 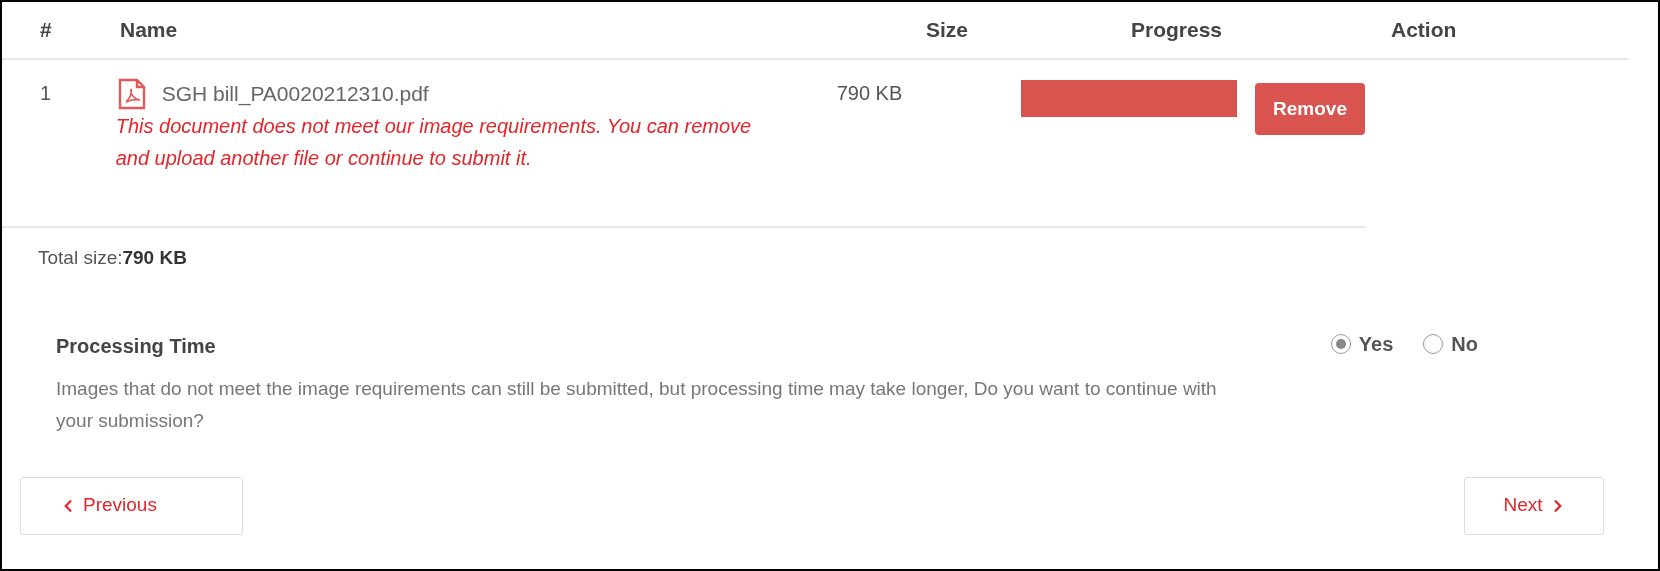 What do you see at coordinates (1177, 30) in the screenshot?
I see `column-header: Progress` at bounding box center [1177, 30].